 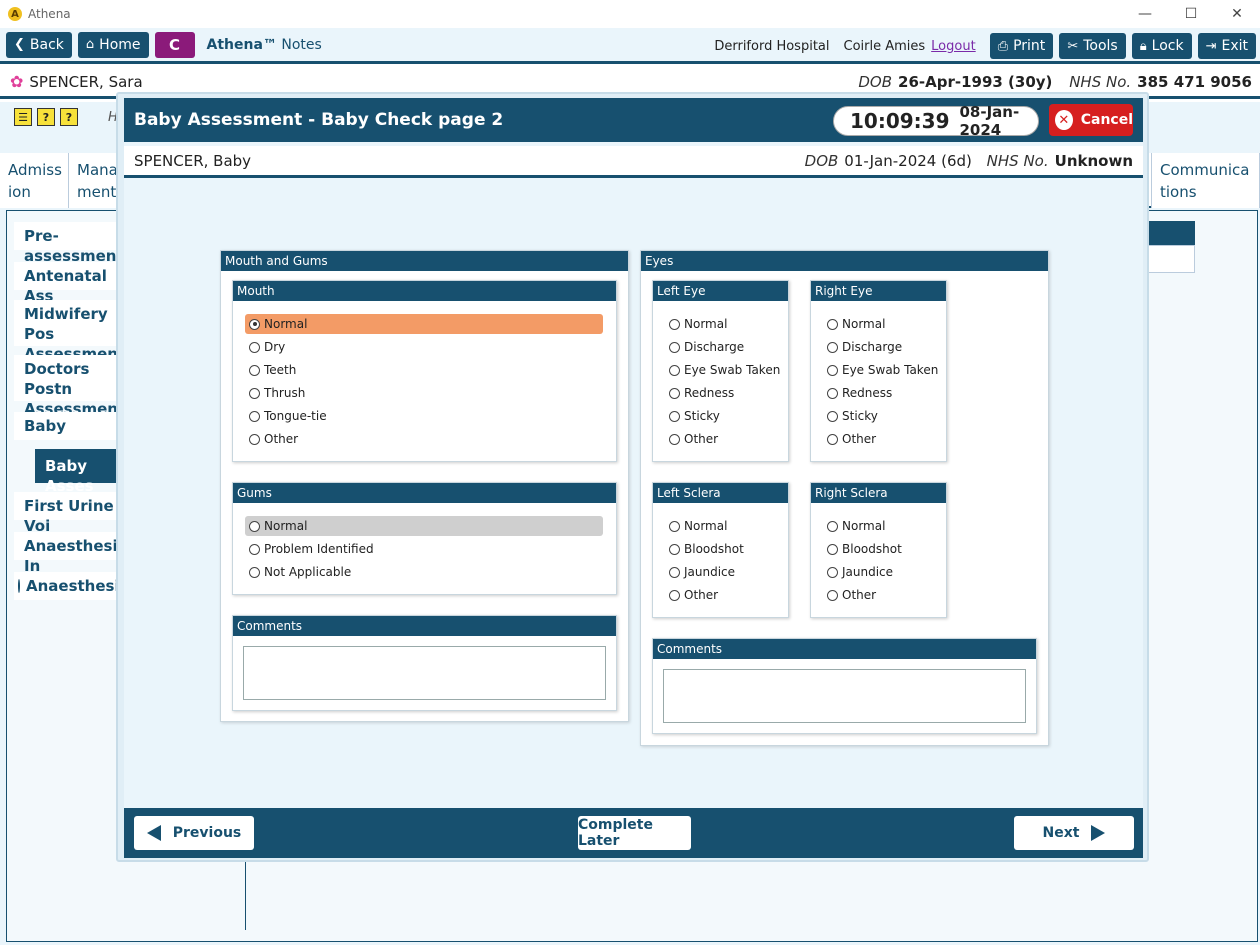 I want to click on eyes-comments-title: Comments, so click(x=844, y=649).